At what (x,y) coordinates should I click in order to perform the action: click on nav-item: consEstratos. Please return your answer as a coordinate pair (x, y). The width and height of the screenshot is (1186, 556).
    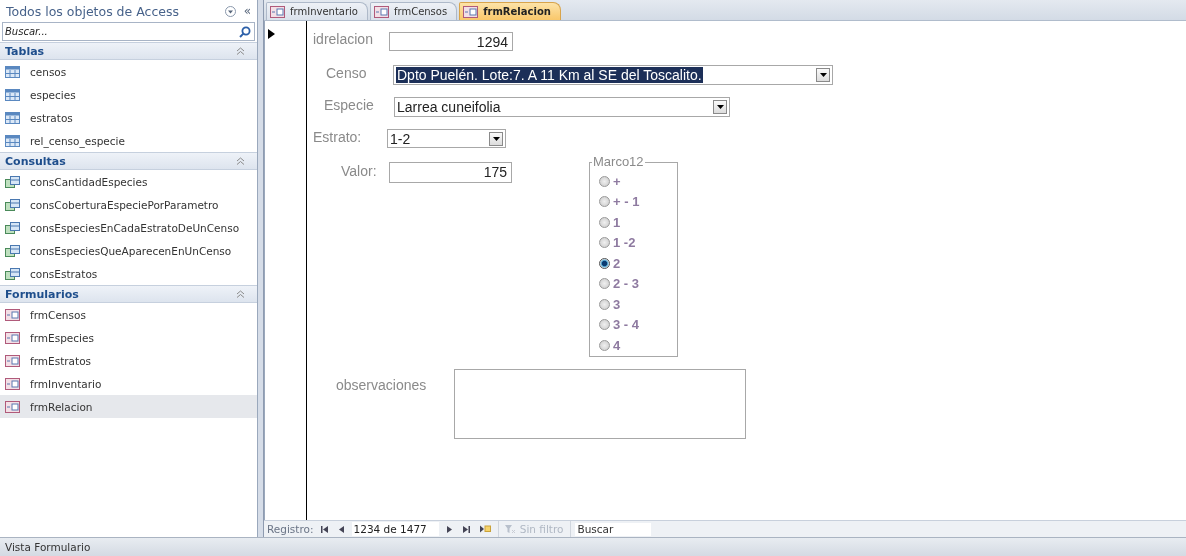
    Looking at the image, I should click on (128, 273).